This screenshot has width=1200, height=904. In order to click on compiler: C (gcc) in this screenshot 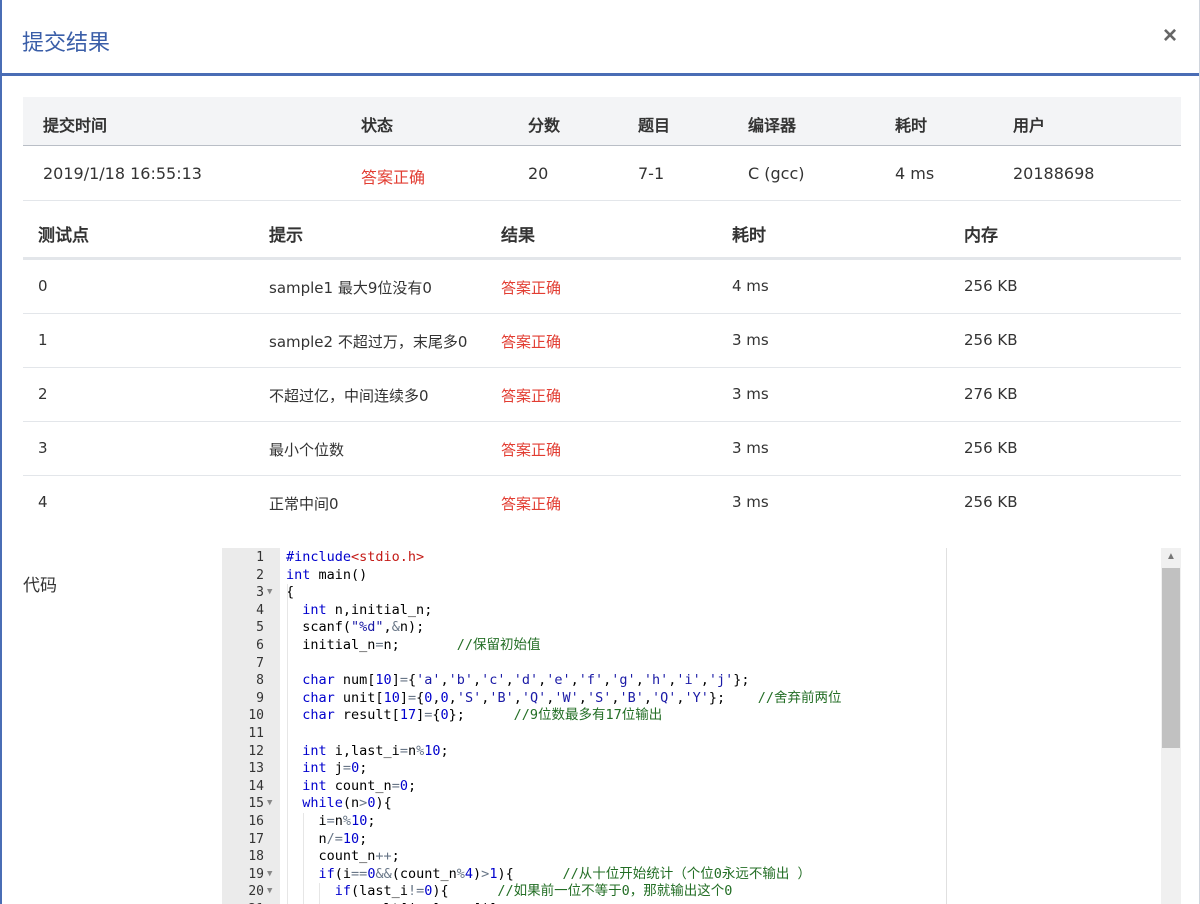, I will do `click(776, 173)`.